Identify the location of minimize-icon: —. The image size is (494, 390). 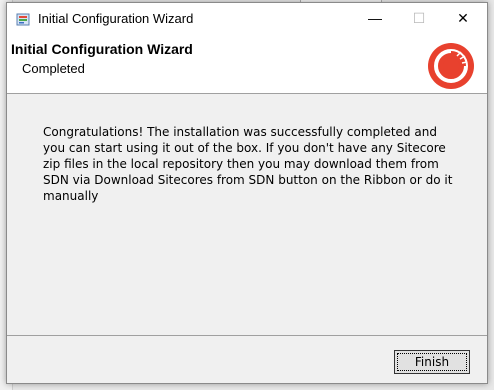
(375, 18).